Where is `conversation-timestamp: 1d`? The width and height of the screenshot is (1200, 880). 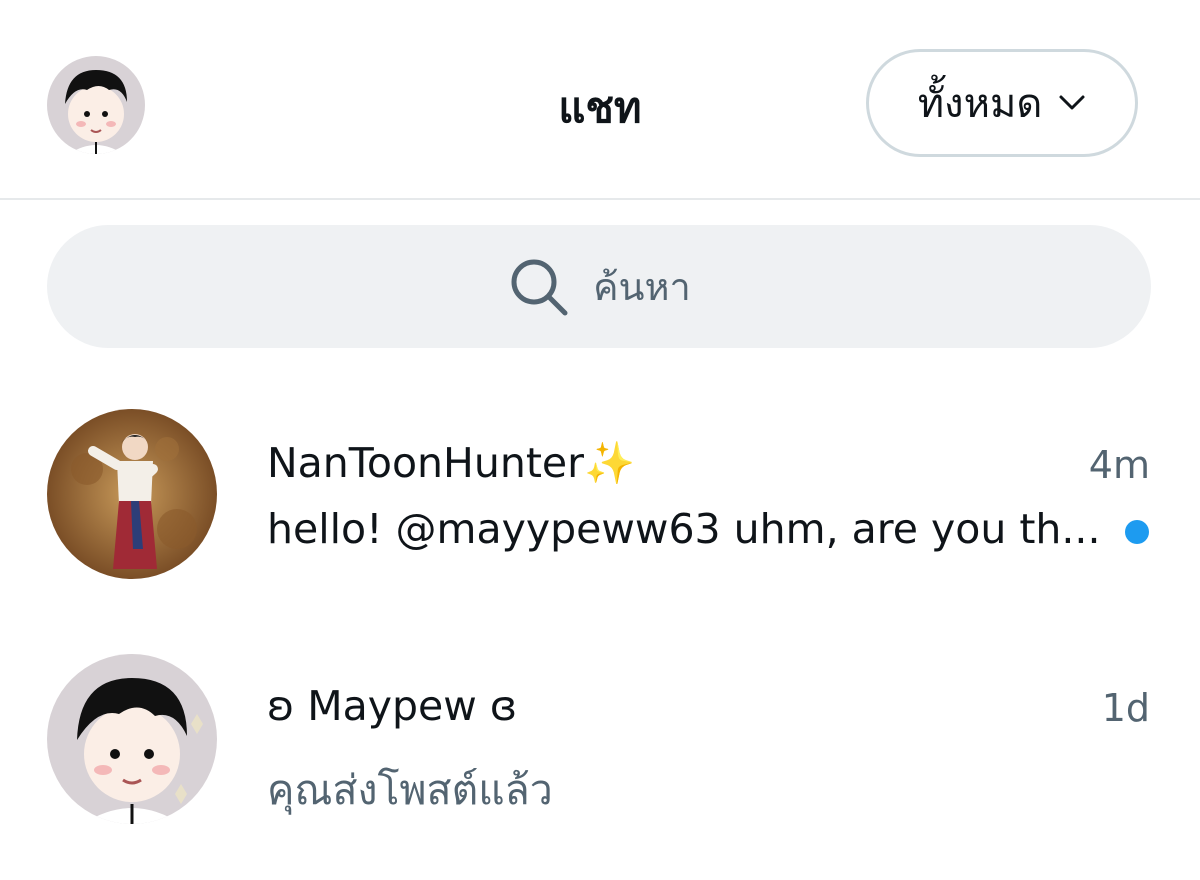
conversation-timestamp: 1d is located at coordinates (1125, 708).